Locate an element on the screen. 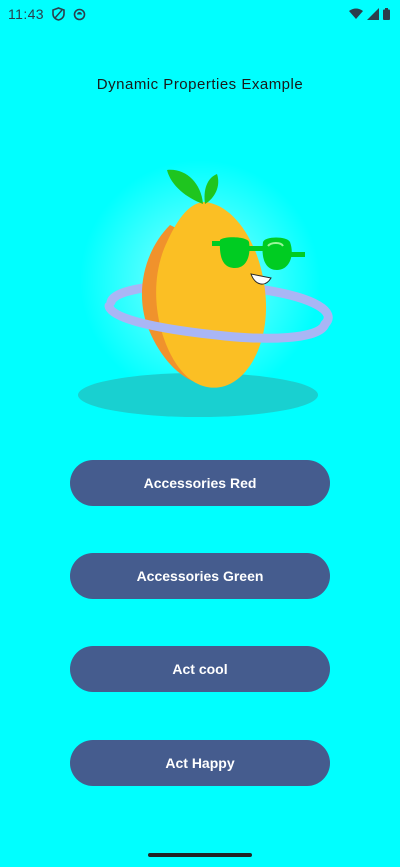 Image resolution: width=400 pixels, height=867 pixels. signal-icon is located at coordinates (373, 14).